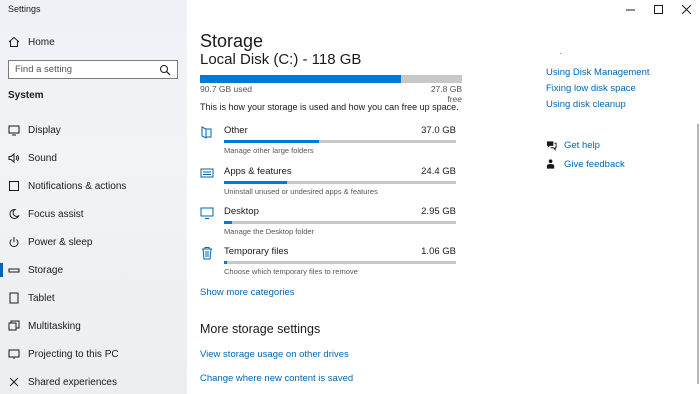  I want to click on sidebar-item-focus-assist: Focus assist, so click(93, 214).